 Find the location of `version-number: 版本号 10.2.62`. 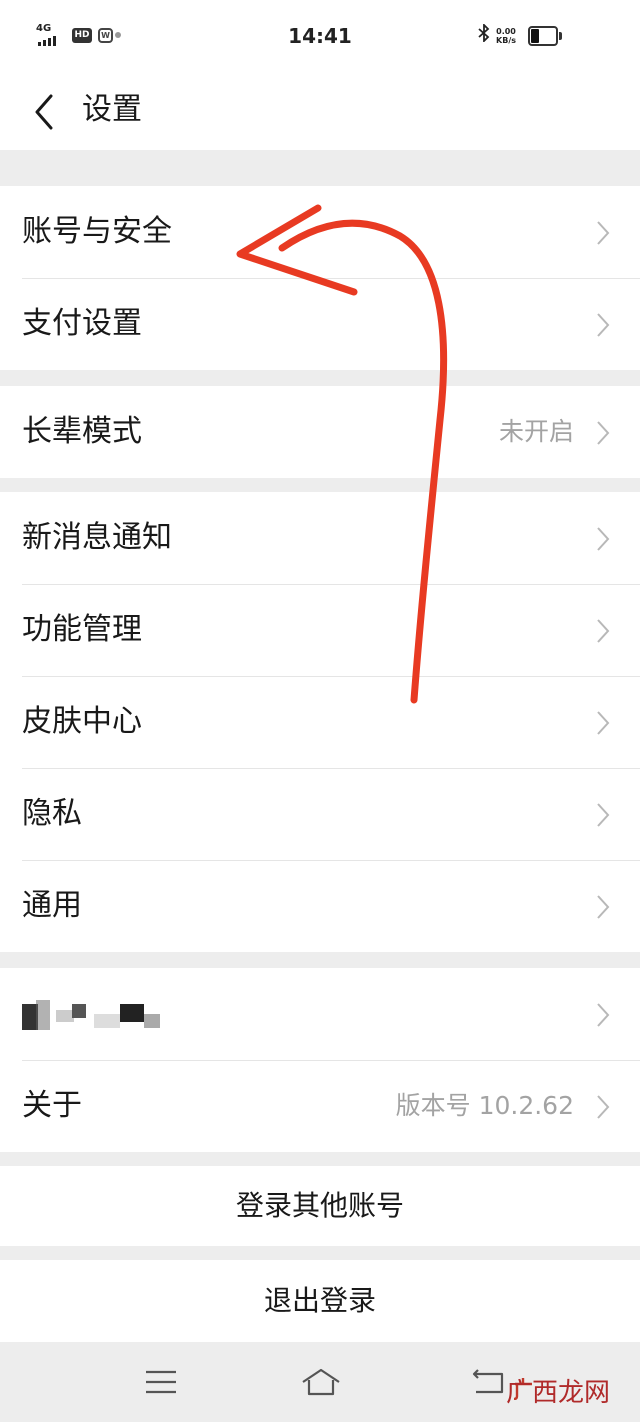

version-number: 版本号 10.2.62 is located at coordinates (484, 1105).